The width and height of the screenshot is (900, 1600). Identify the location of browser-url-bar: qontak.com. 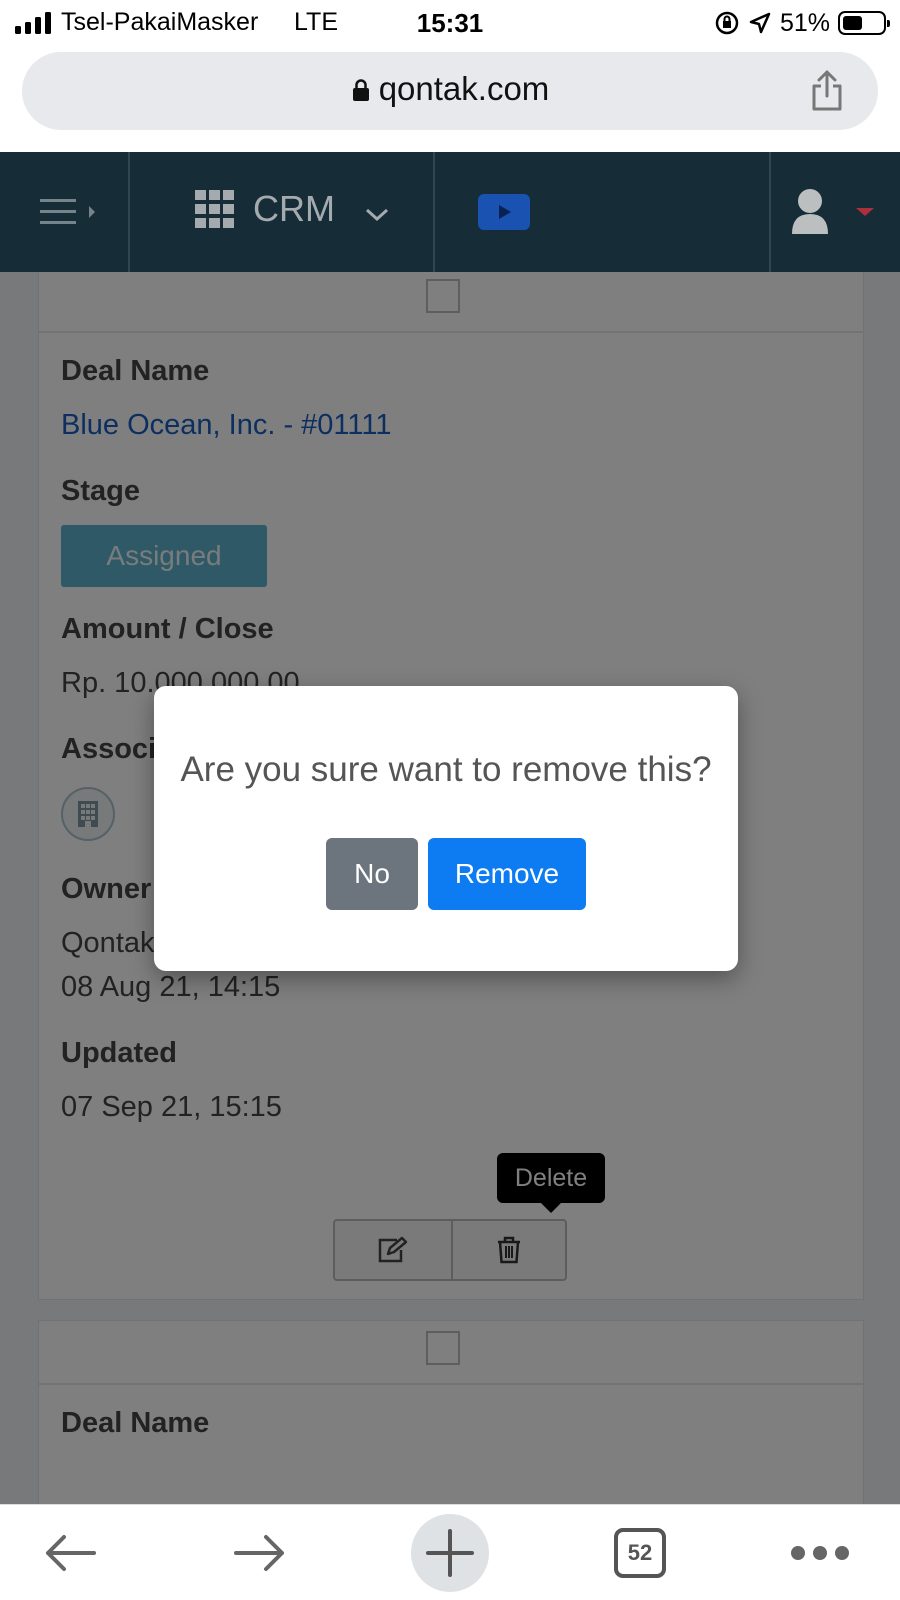
(450, 99).